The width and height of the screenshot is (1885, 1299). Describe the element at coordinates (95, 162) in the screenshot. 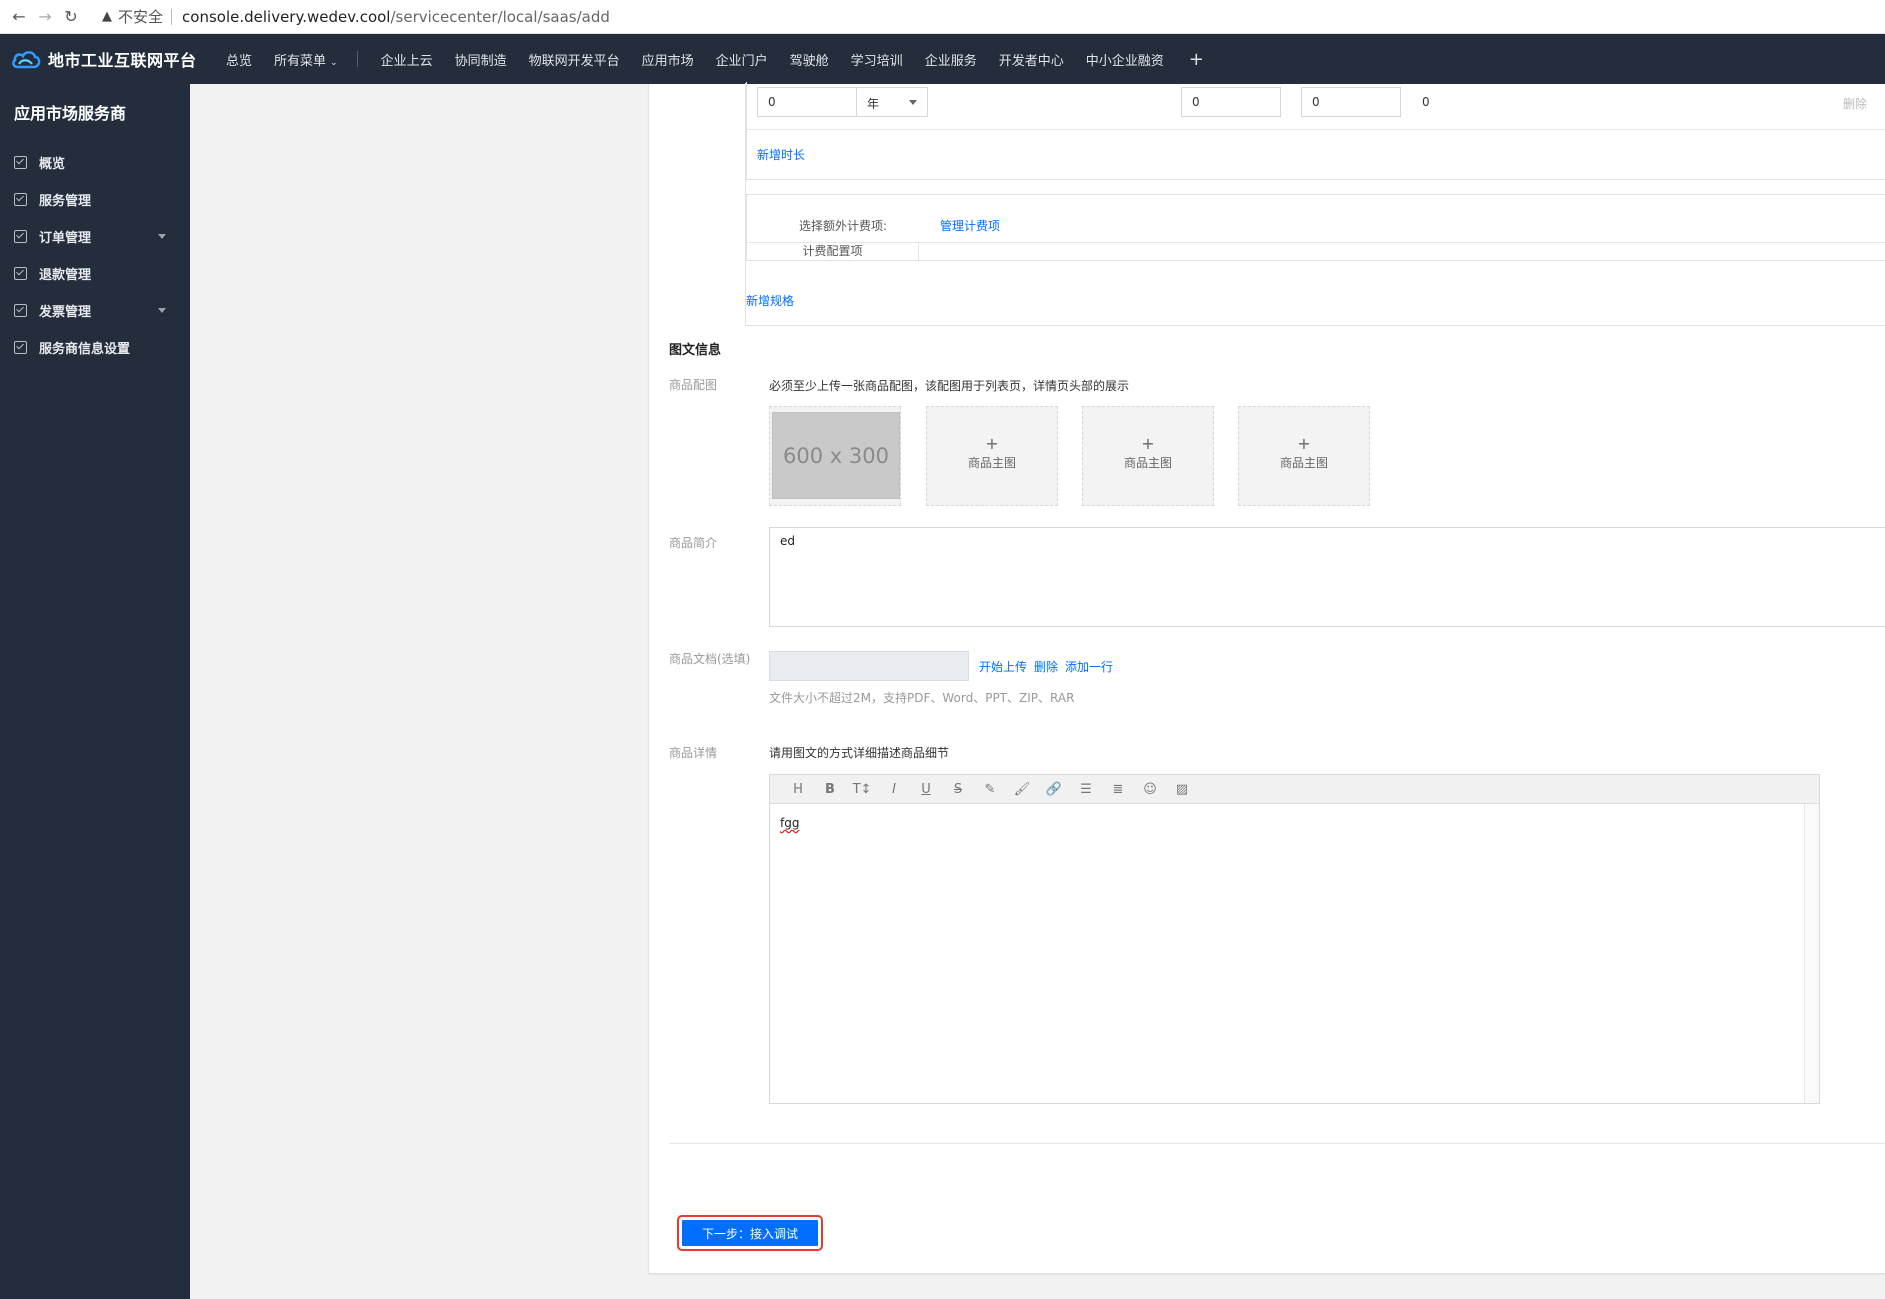

I see `sidebar-item-overview: 概览` at that location.